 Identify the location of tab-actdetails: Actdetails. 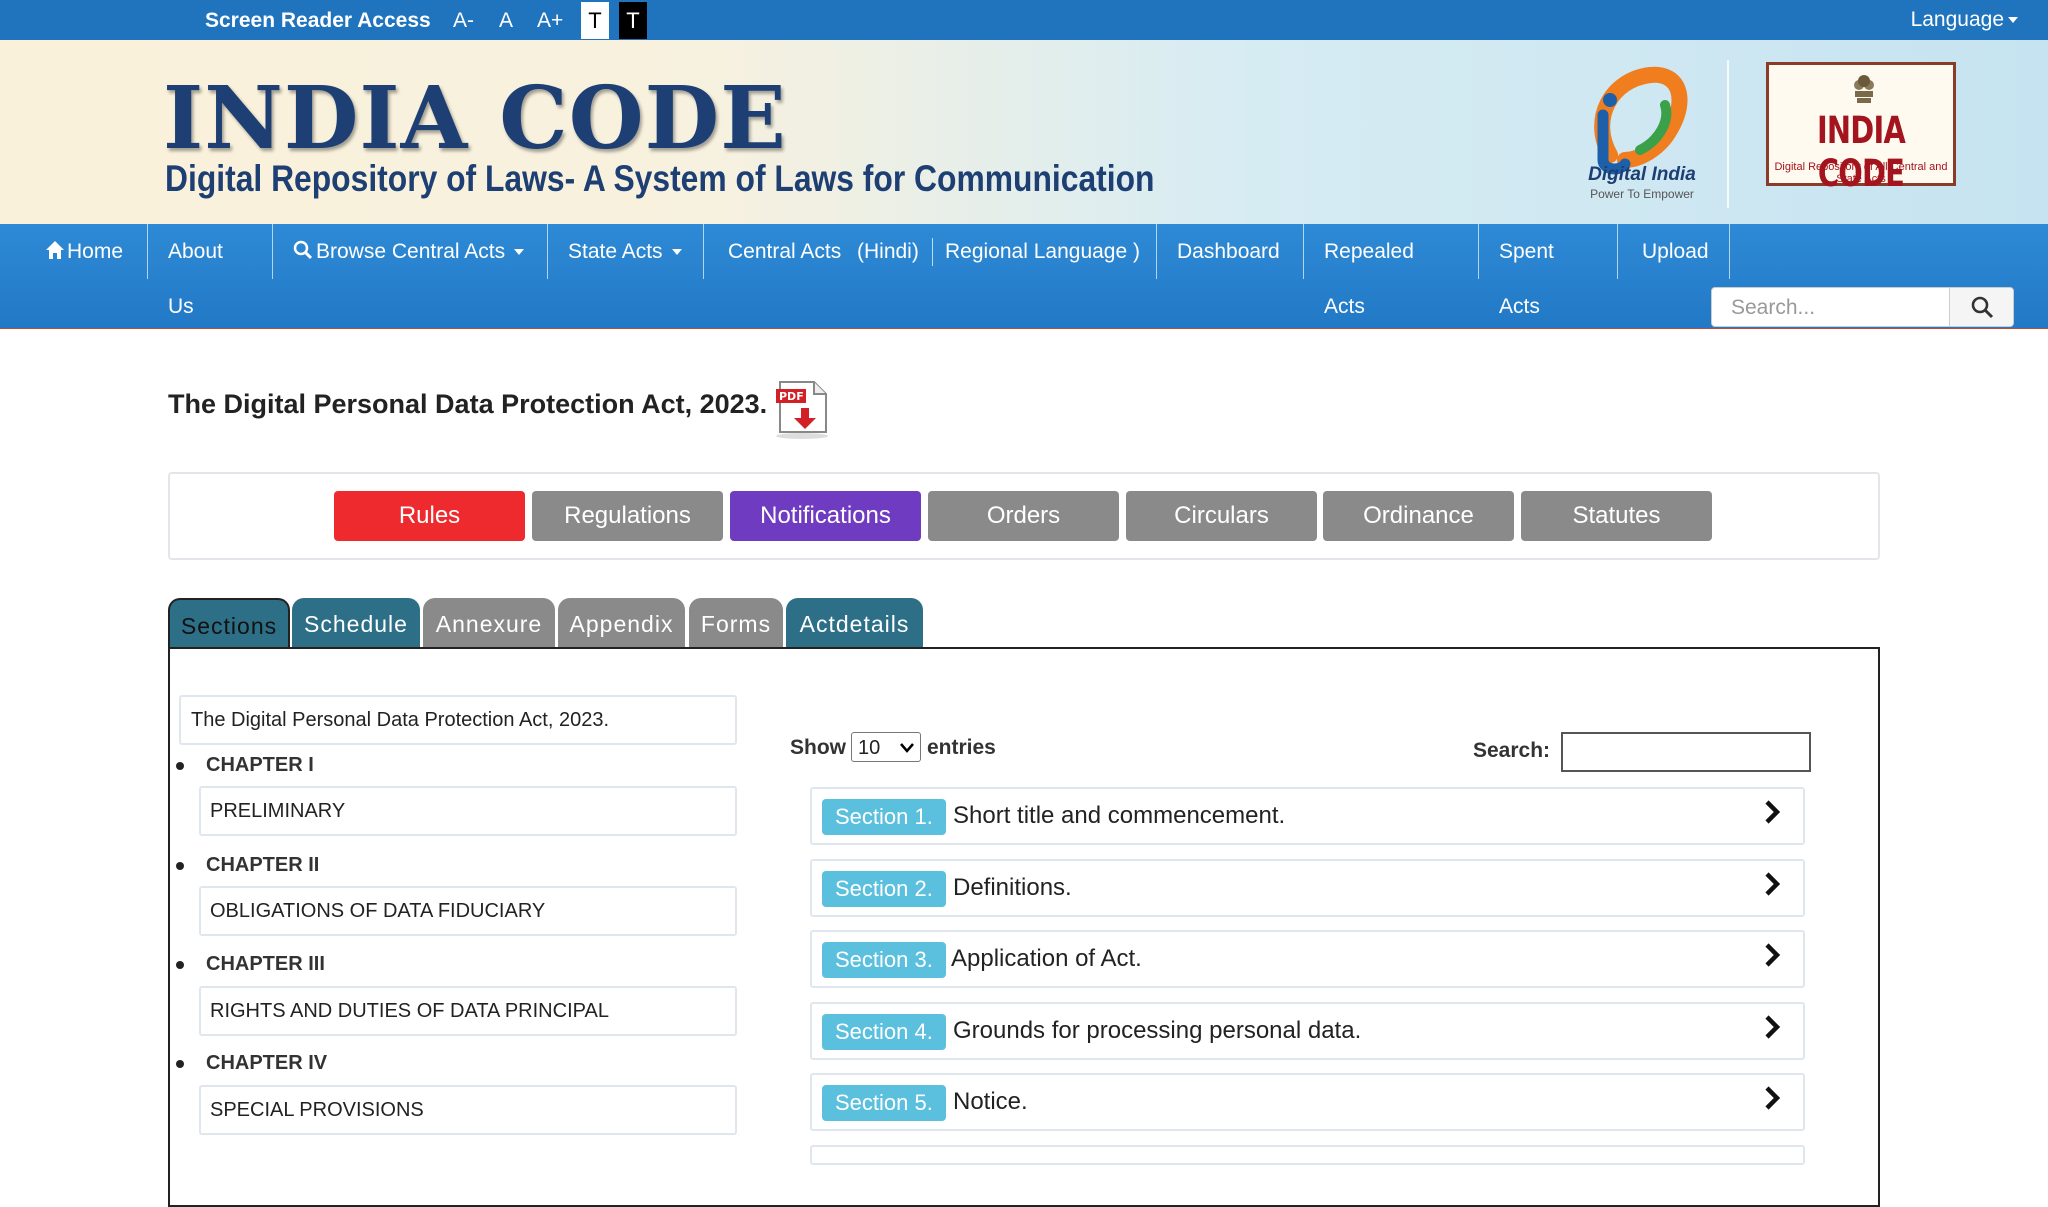
(854, 623).